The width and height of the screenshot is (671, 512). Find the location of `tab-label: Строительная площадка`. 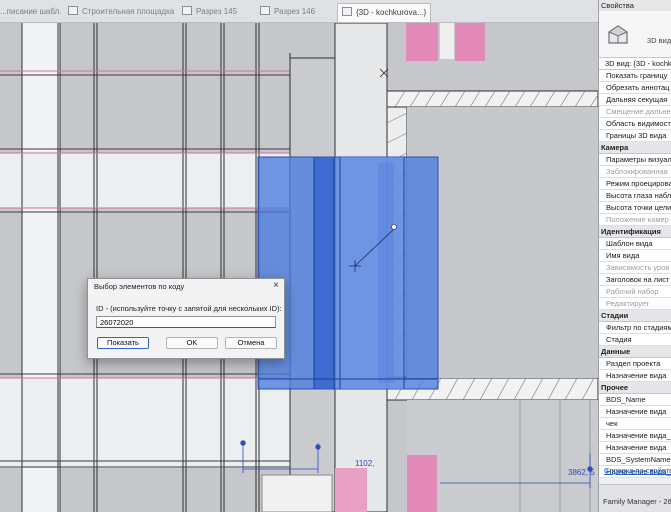

tab-label: Строительная площадка is located at coordinates (128, 11).